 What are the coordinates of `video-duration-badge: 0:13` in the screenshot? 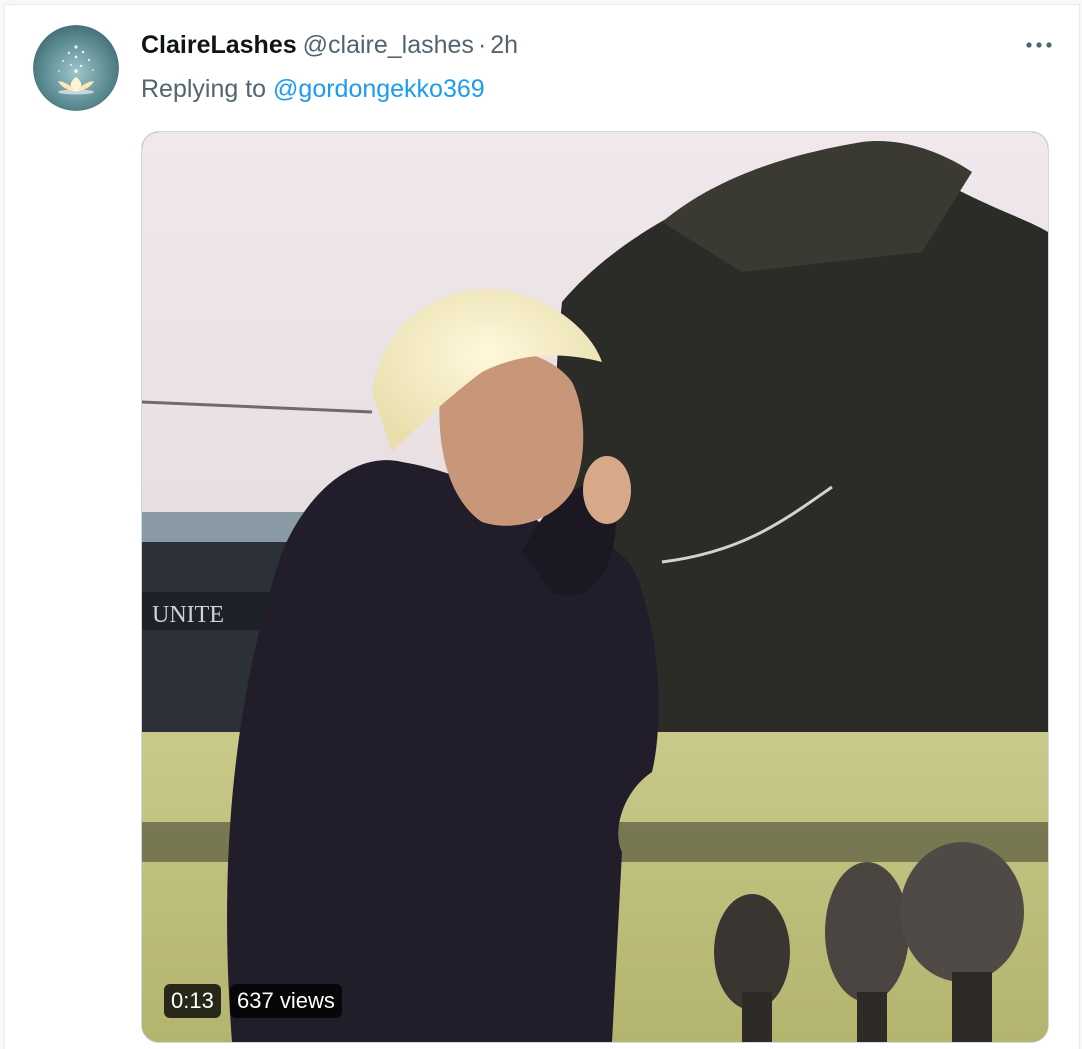 It's located at (192, 1001).